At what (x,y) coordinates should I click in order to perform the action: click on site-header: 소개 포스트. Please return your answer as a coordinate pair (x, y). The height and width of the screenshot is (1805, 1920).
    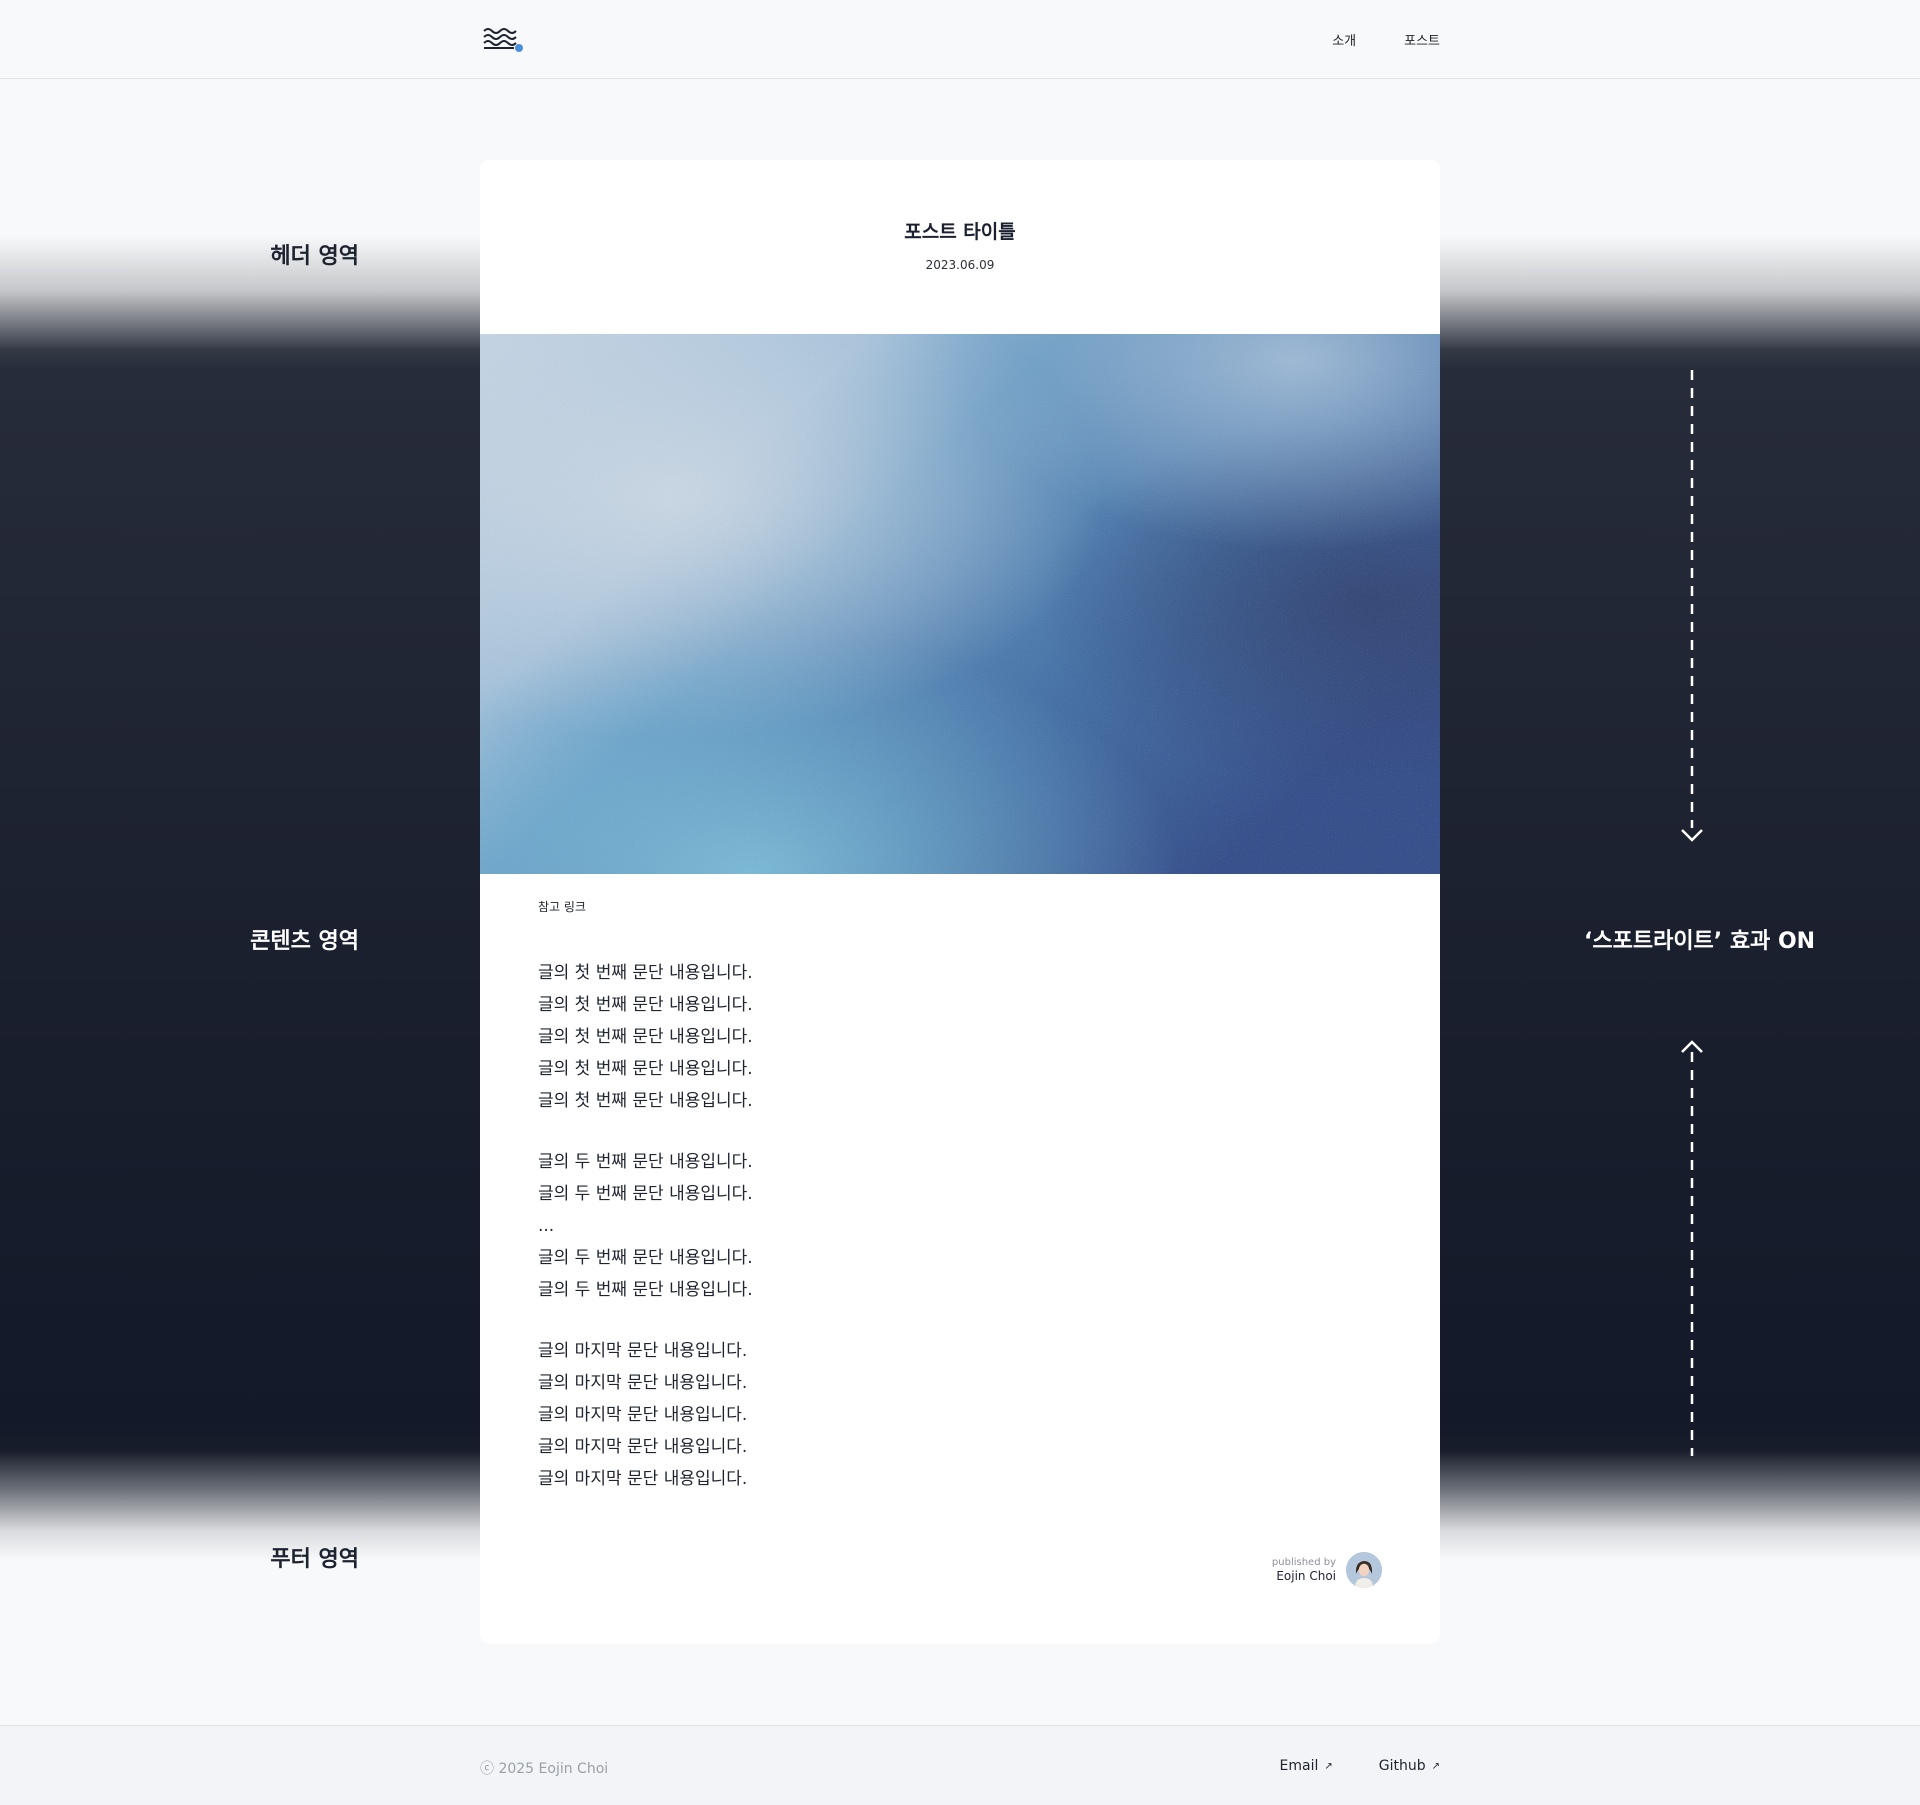
    Looking at the image, I should click on (960, 39).